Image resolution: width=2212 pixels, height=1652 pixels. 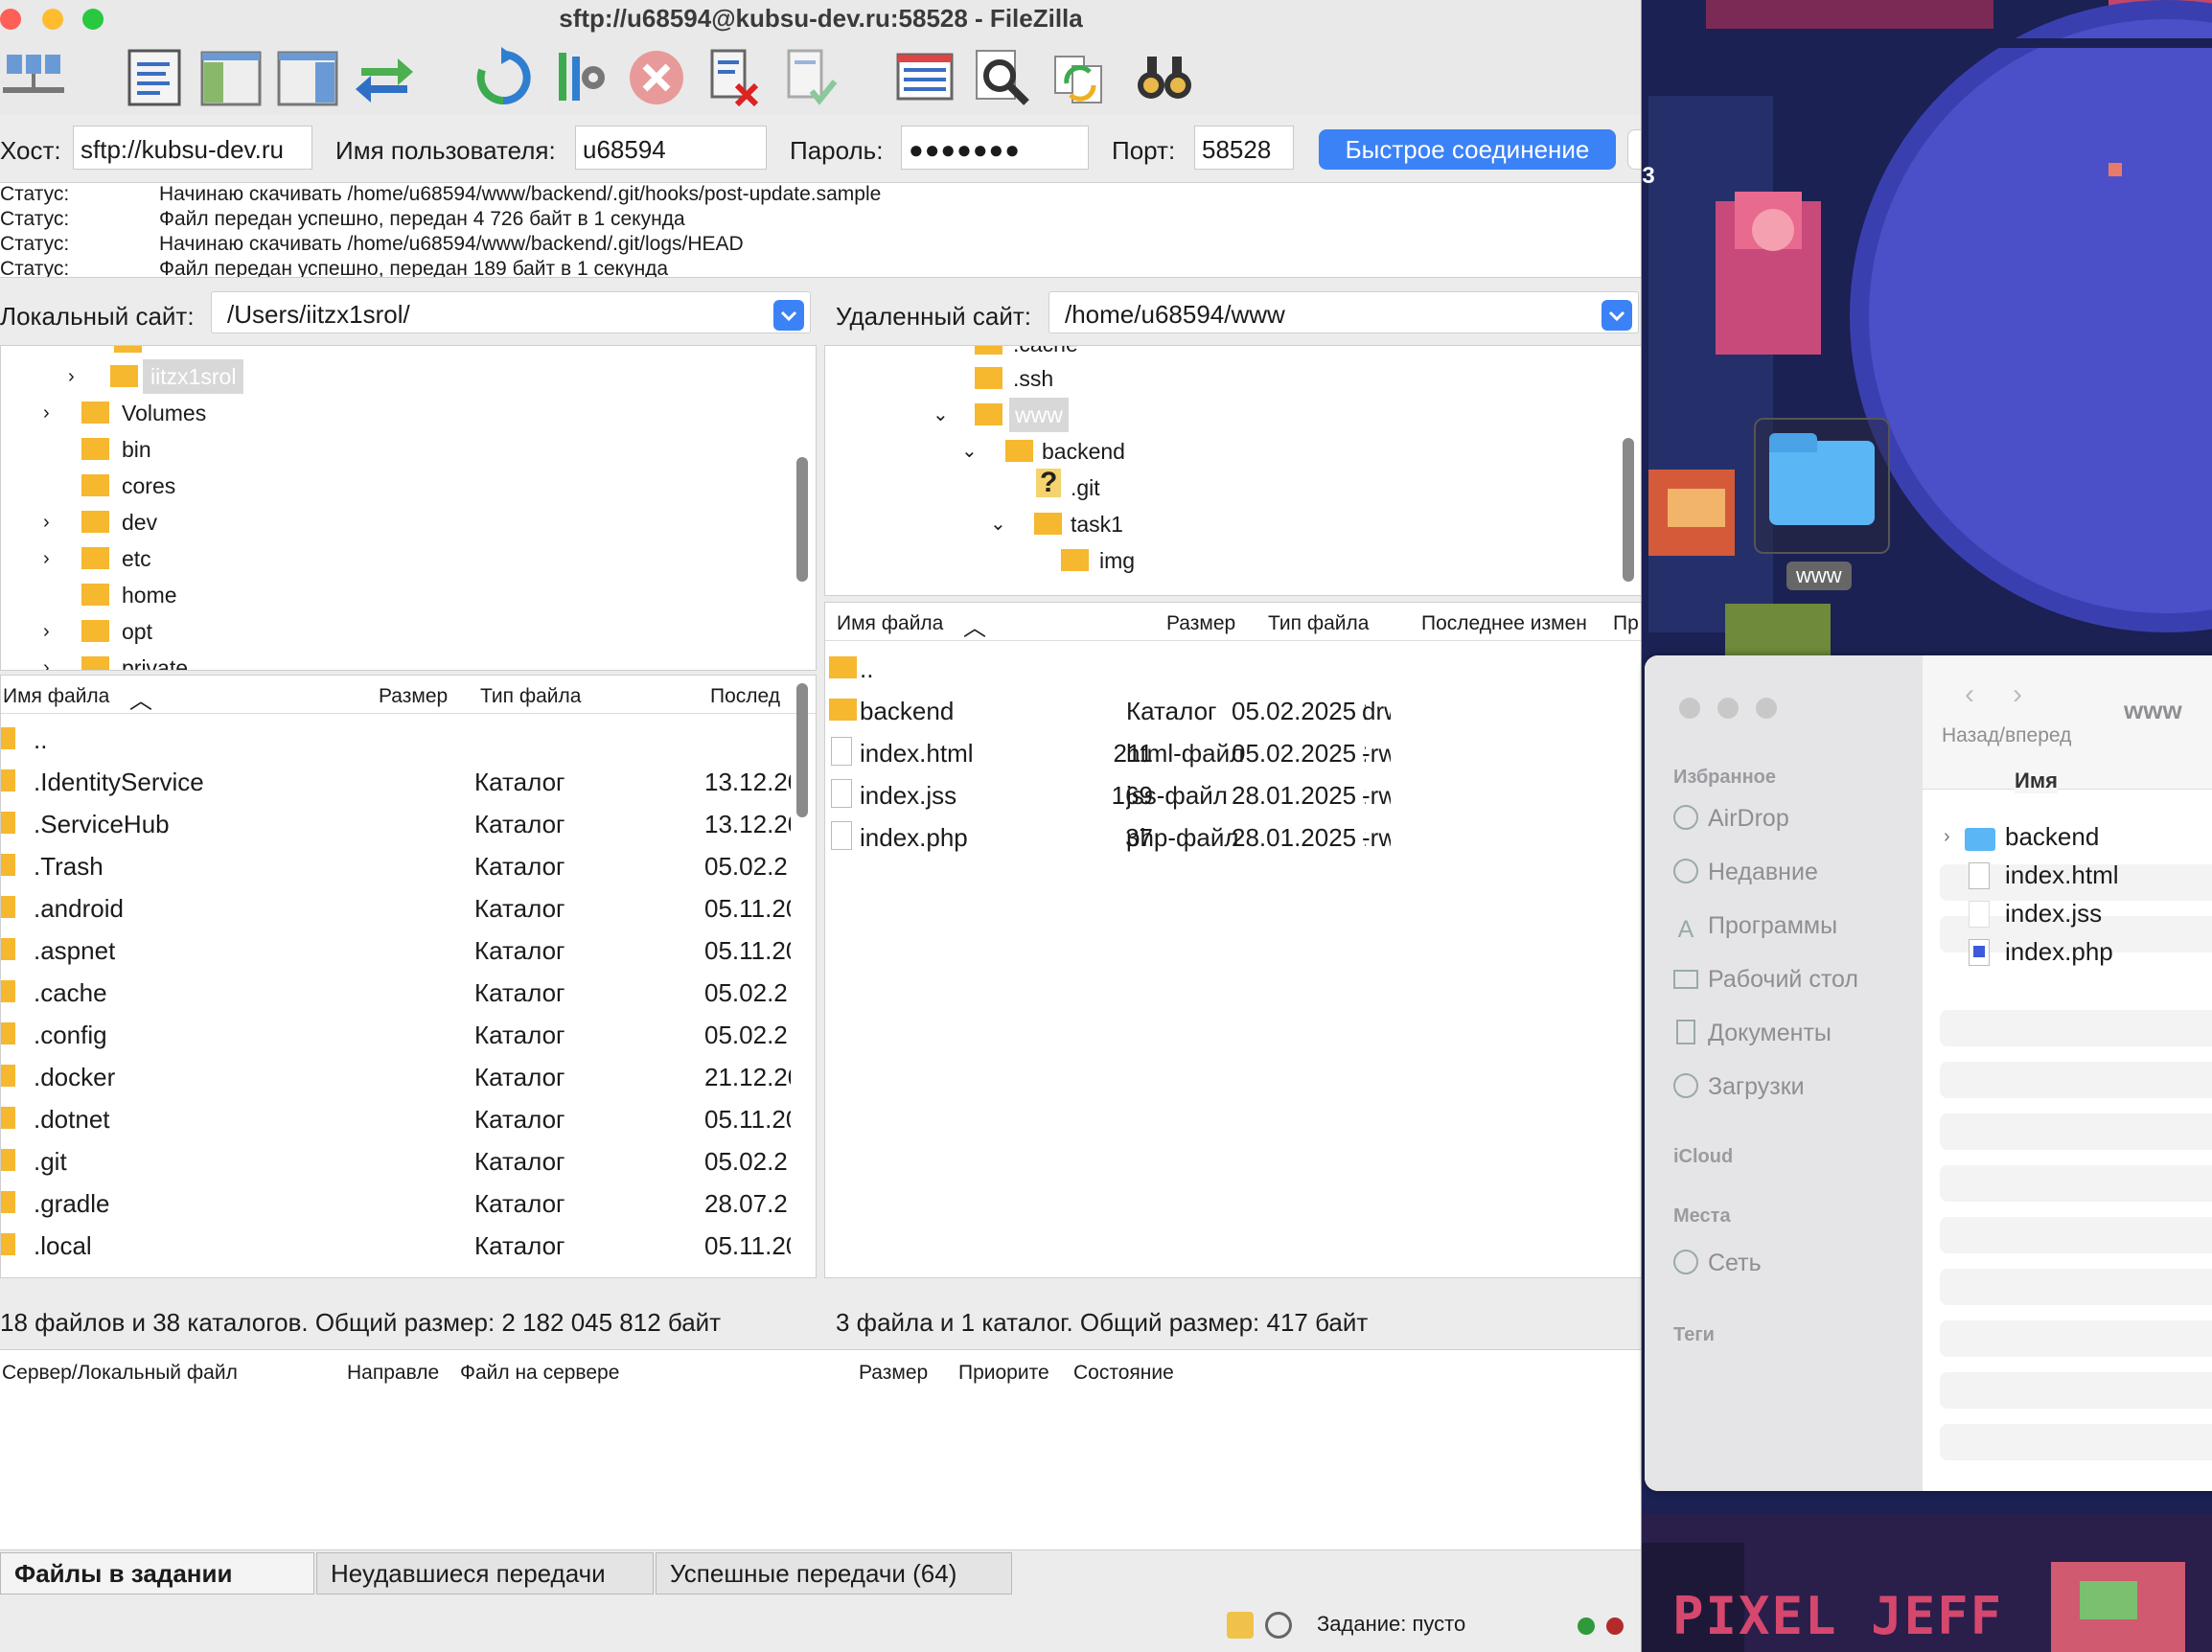 What do you see at coordinates (504, 77) in the screenshot?
I see `refresh-icon` at bounding box center [504, 77].